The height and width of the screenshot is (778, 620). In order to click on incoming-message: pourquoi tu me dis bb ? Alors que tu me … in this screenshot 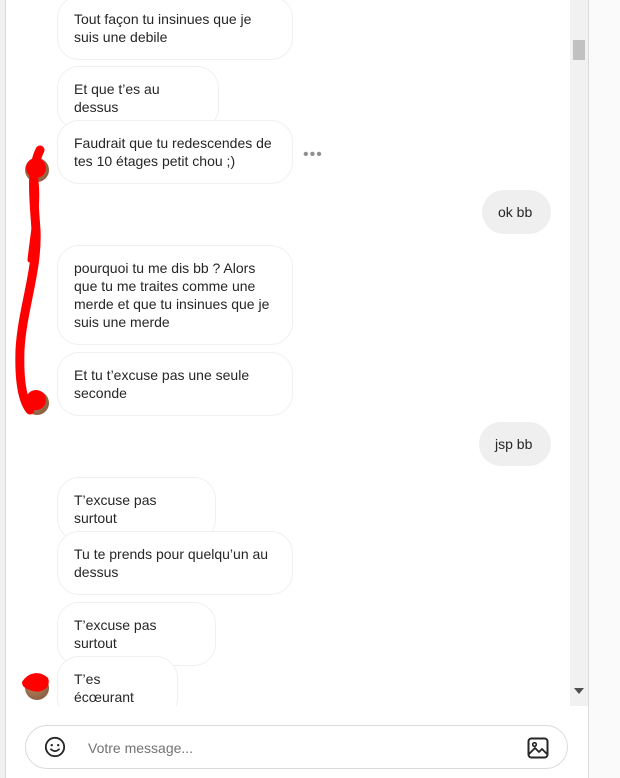, I will do `click(175, 295)`.